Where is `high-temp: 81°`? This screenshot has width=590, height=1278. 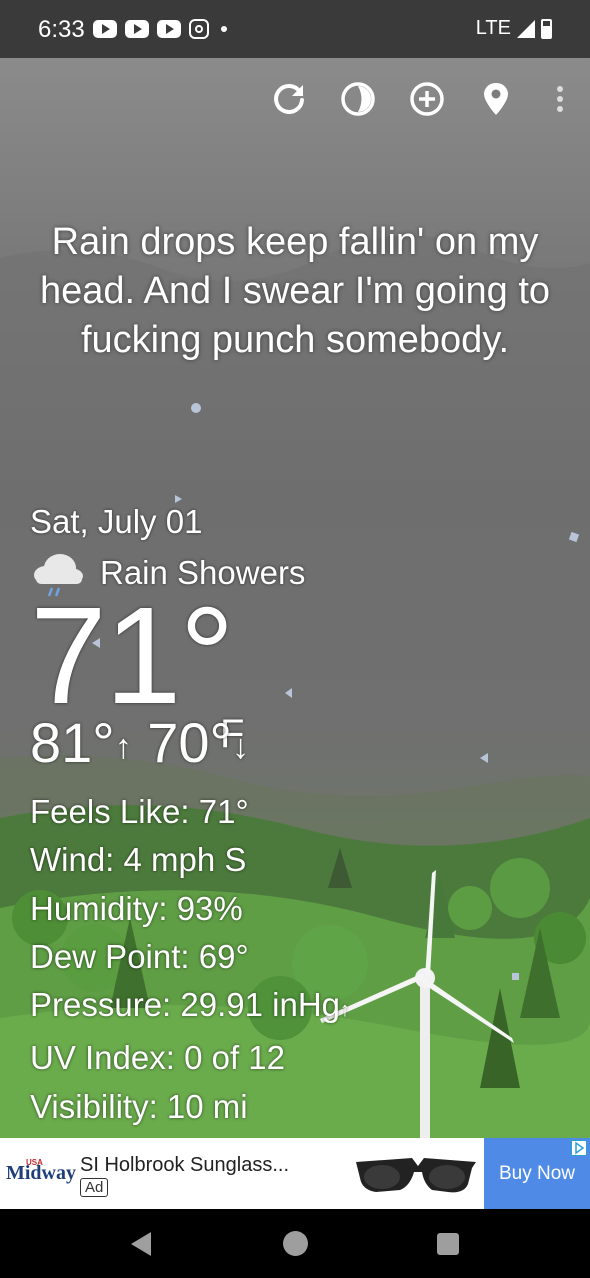 high-temp: 81° is located at coordinates (72, 742).